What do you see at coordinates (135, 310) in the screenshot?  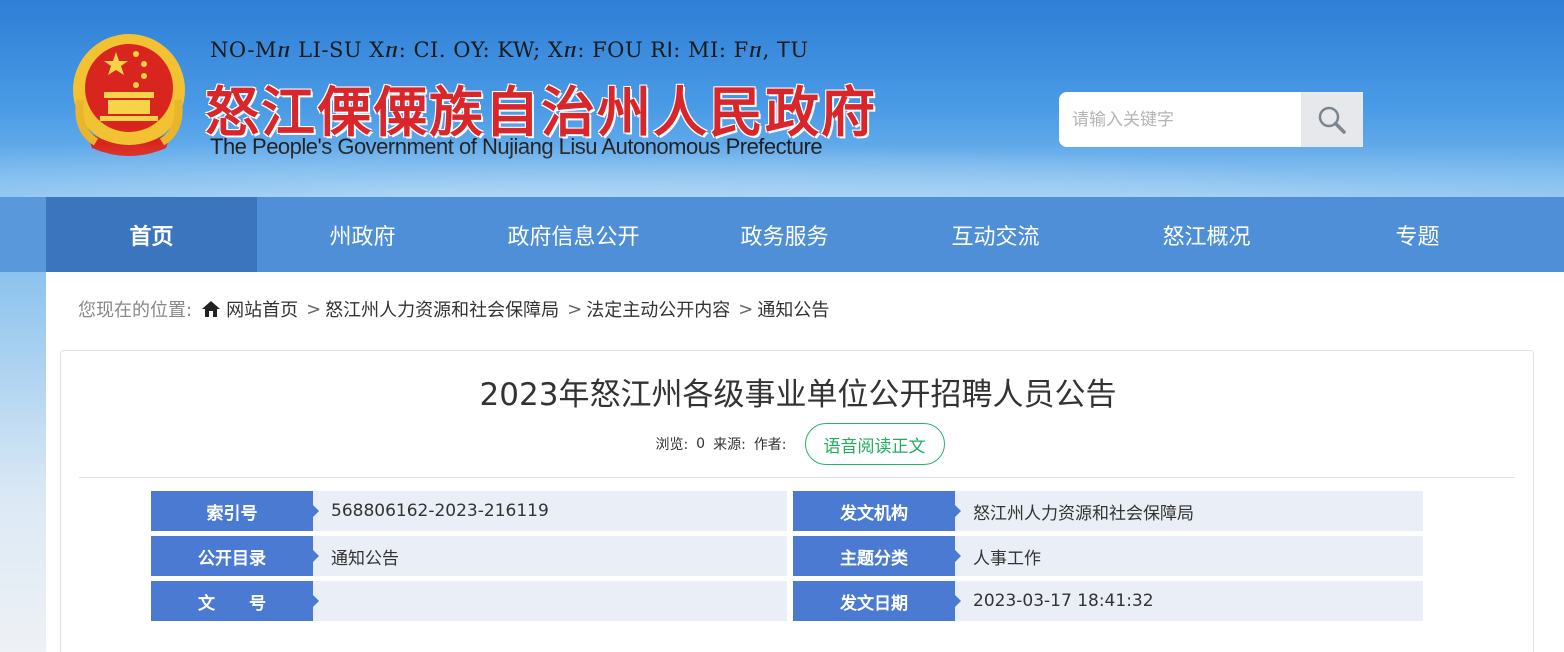 I see `breadcrumb-lead: 您现在的位置:` at bounding box center [135, 310].